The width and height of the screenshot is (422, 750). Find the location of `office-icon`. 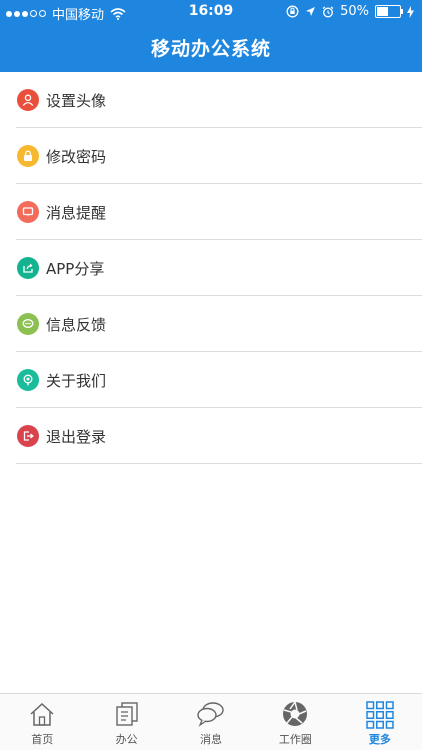

office-icon is located at coordinates (126, 714).